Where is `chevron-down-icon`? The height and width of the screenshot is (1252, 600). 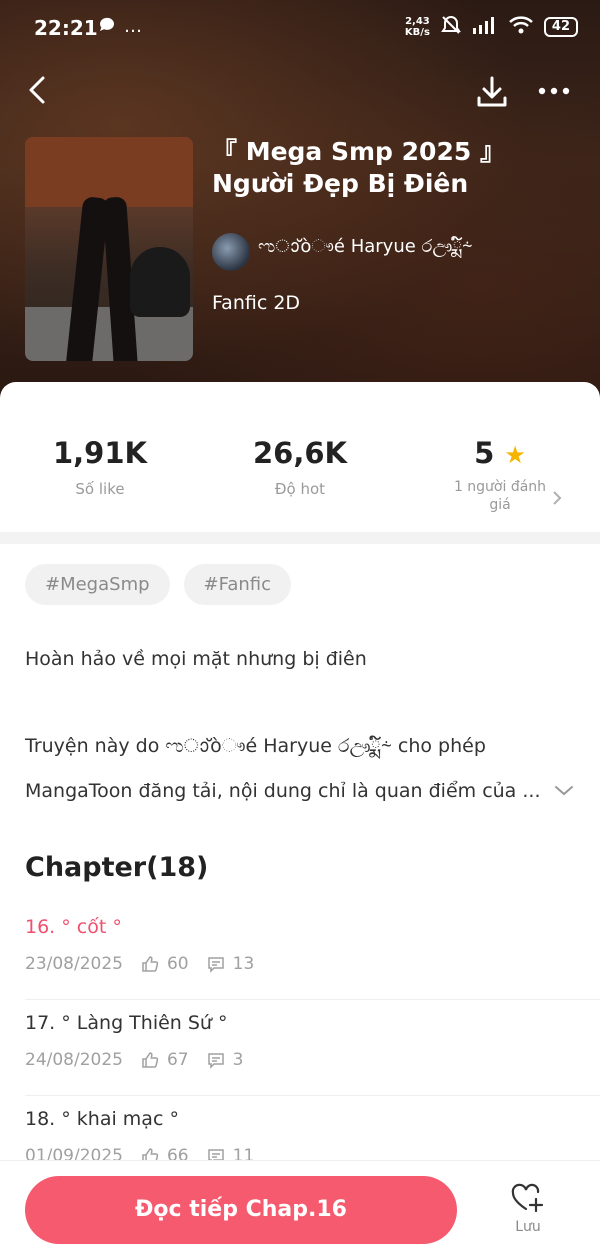 chevron-down-icon is located at coordinates (564, 796).